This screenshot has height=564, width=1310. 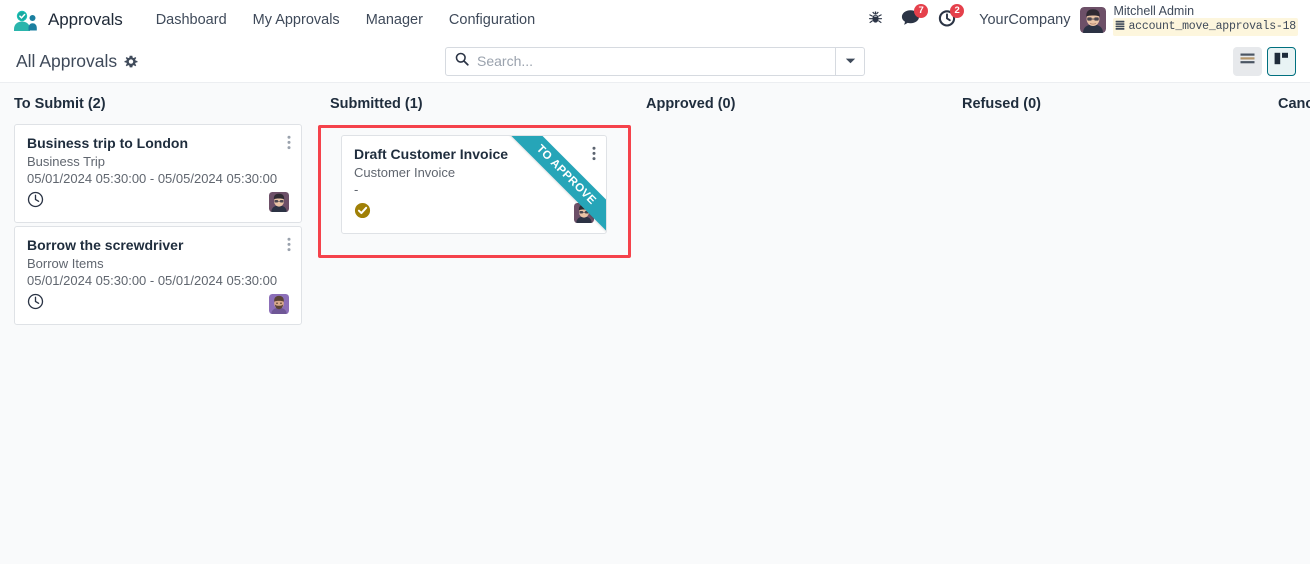 I want to click on user-menu: Mitchell Admin account_move_approvals-18, so click(x=1190, y=20).